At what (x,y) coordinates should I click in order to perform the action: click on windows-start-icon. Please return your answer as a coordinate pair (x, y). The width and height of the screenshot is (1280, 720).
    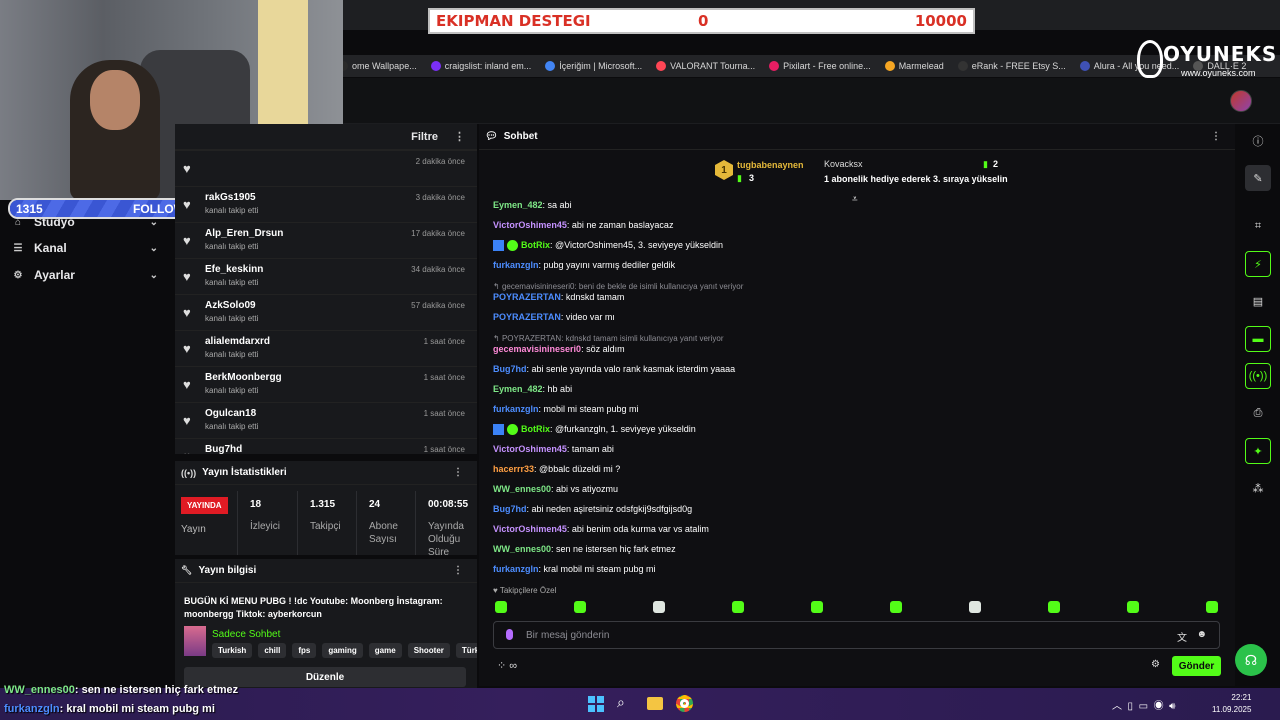
    Looking at the image, I should click on (596, 704).